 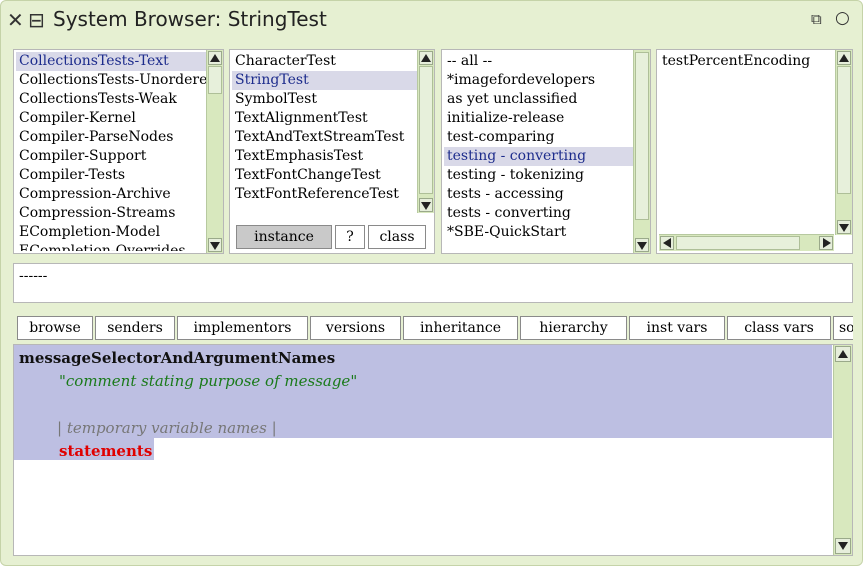 What do you see at coordinates (667, 243) in the screenshot?
I see `scroll-left-icon` at bounding box center [667, 243].